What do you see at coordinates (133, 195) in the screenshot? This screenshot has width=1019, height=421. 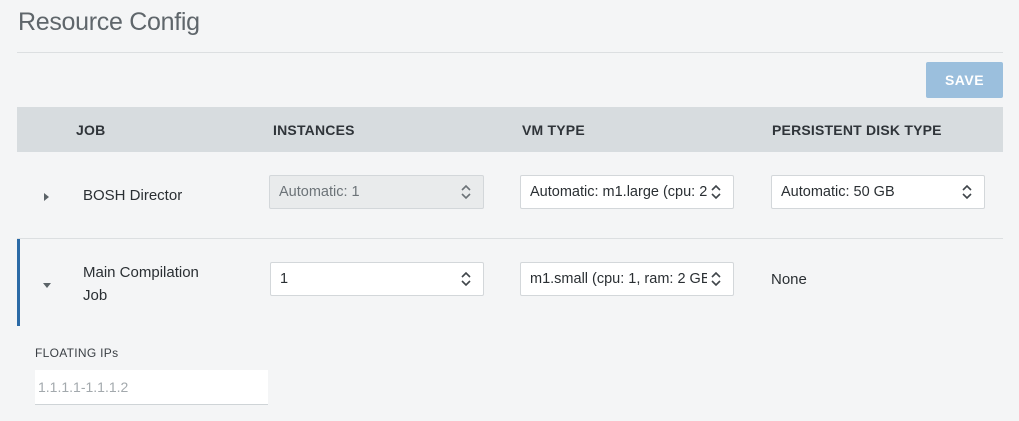 I see `job-name: BOSH Director` at bounding box center [133, 195].